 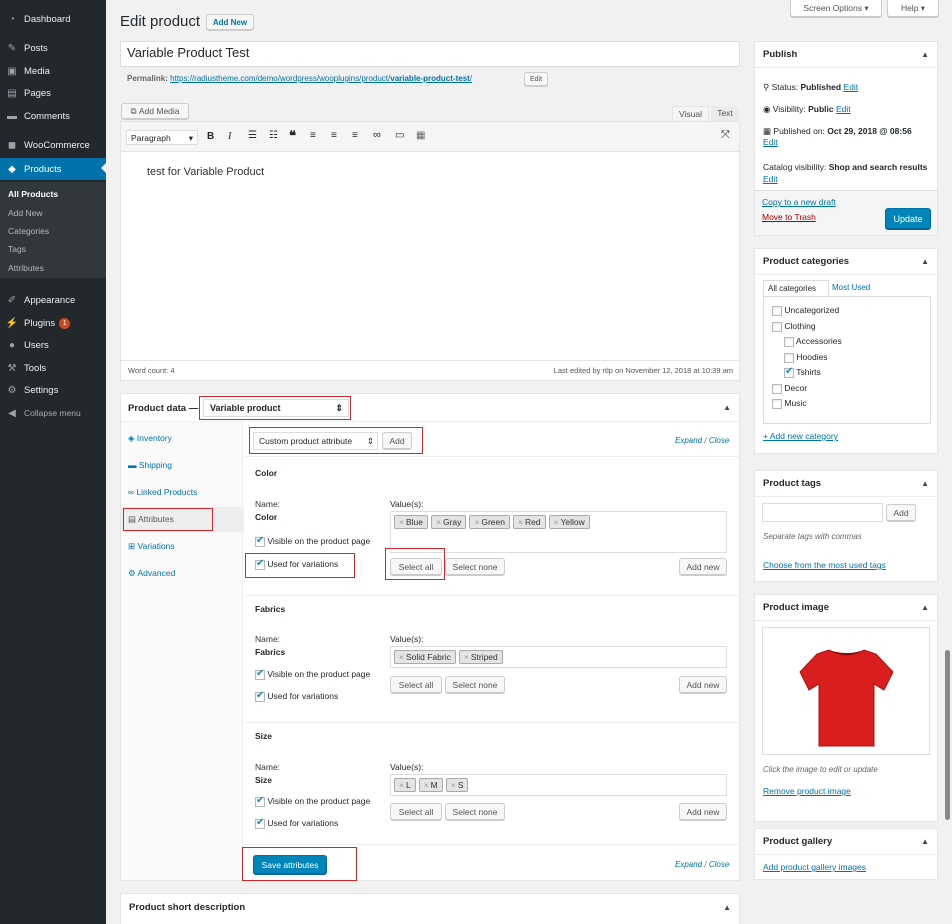 What do you see at coordinates (836, 8) in the screenshot?
I see `screen-options-button: Screen Options ▾` at bounding box center [836, 8].